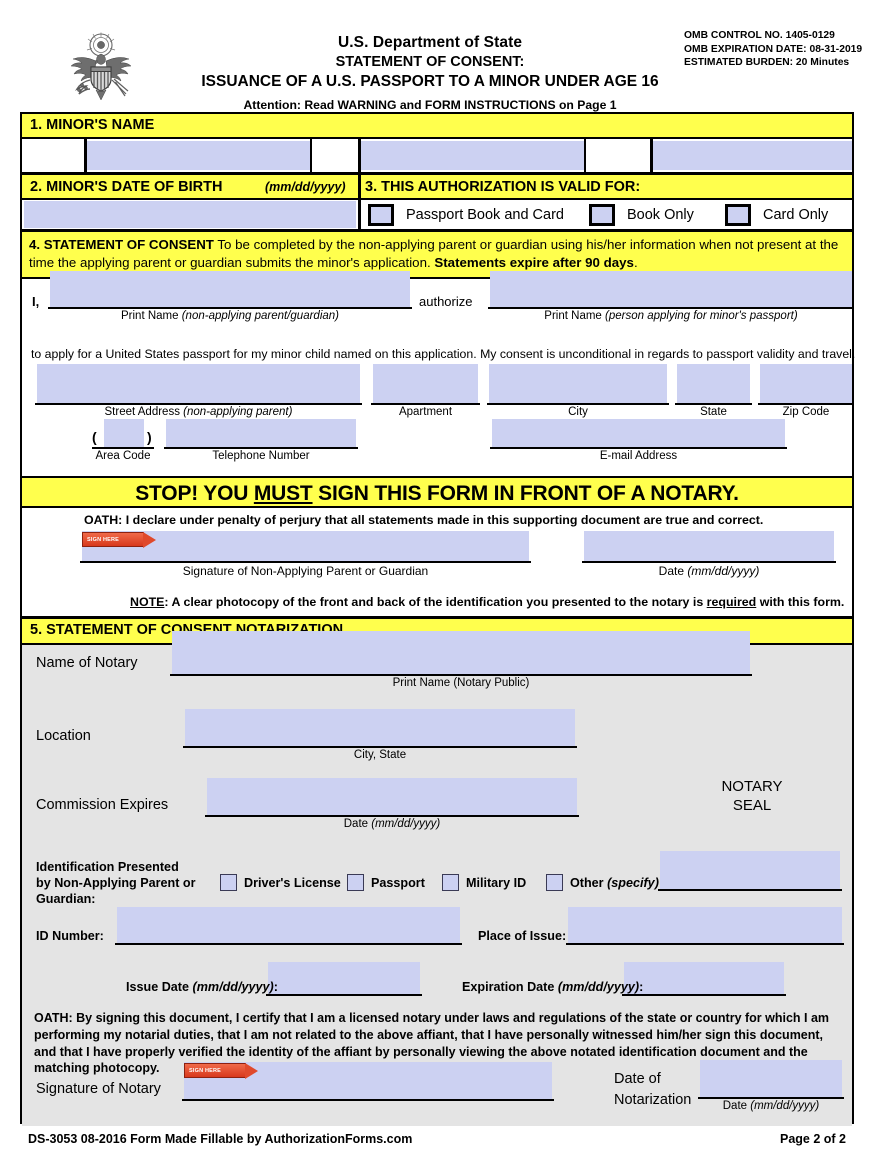  Describe the element at coordinates (380, 755) in the screenshot. I see `location-caption: City, State` at that location.